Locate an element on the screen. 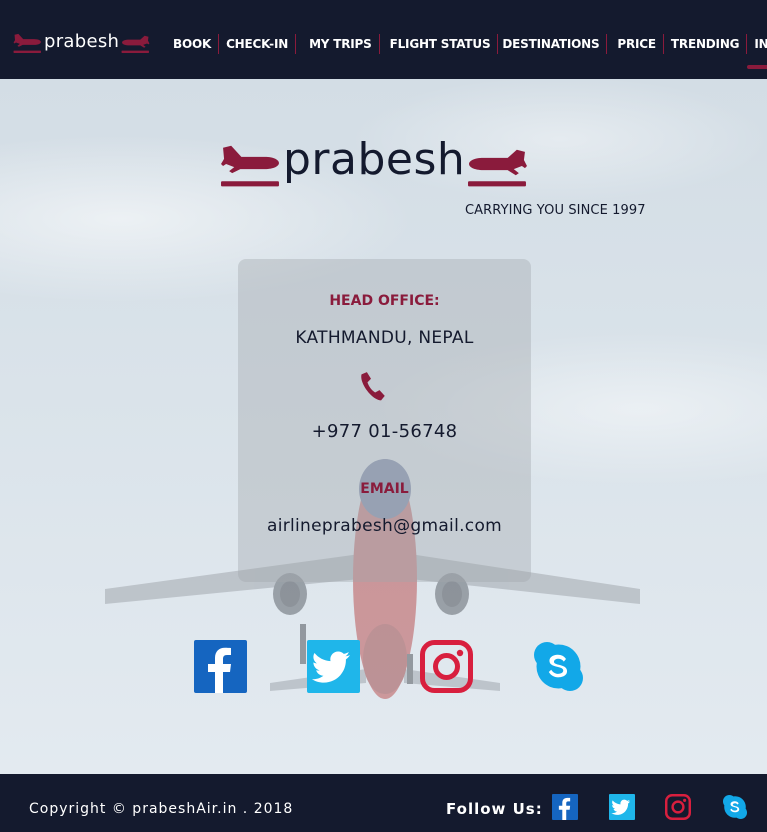 The image size is (767, 832). email-address: airlineprabesh@gmail.com is located at coordinates (384, 526).